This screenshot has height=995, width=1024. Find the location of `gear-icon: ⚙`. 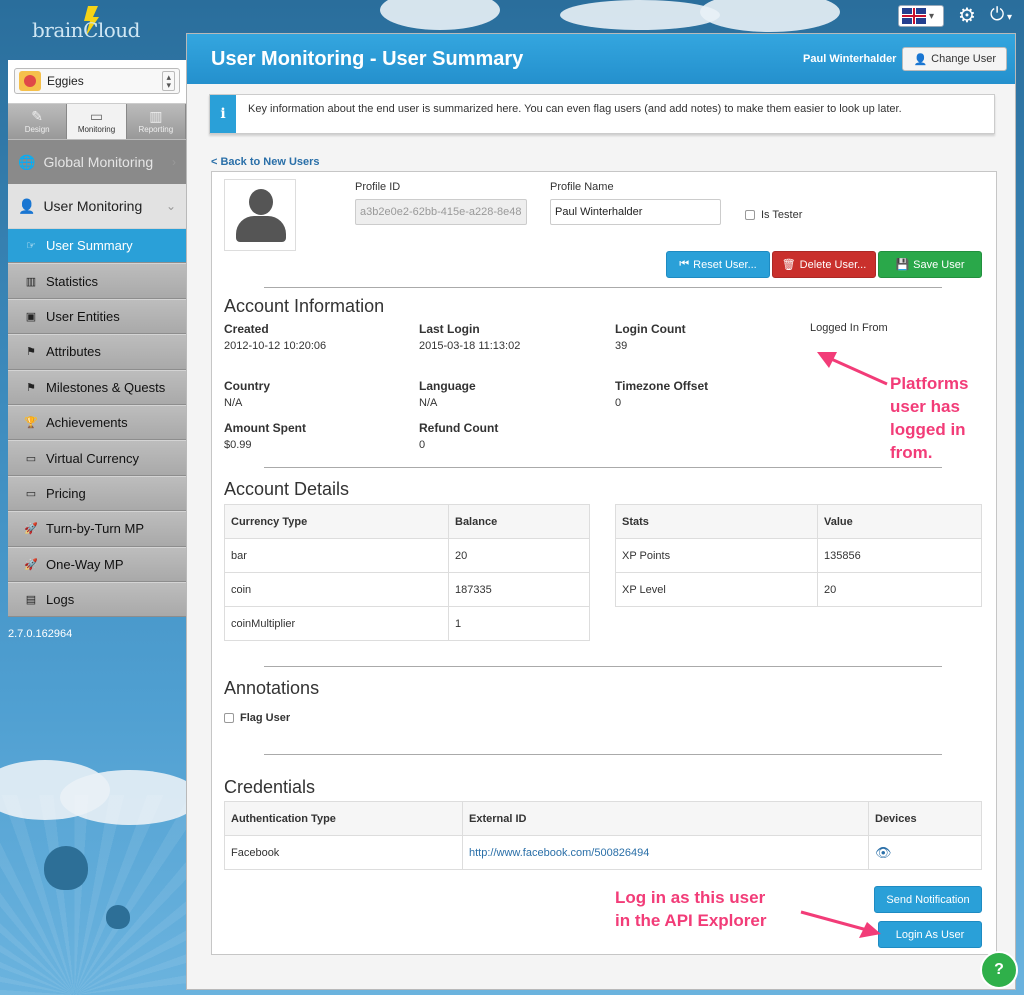

gear-icon: ⚙ is located at coordinates (967, 16).